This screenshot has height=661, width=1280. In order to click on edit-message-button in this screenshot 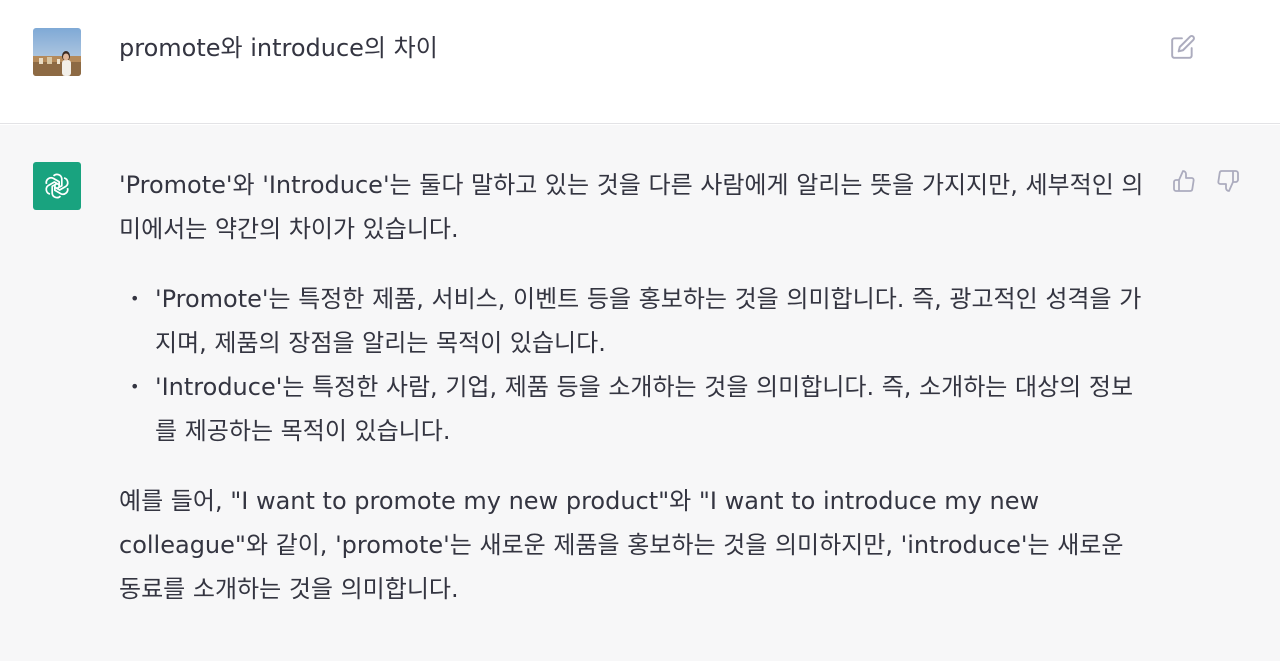, I will do `click(1183, 47)`.